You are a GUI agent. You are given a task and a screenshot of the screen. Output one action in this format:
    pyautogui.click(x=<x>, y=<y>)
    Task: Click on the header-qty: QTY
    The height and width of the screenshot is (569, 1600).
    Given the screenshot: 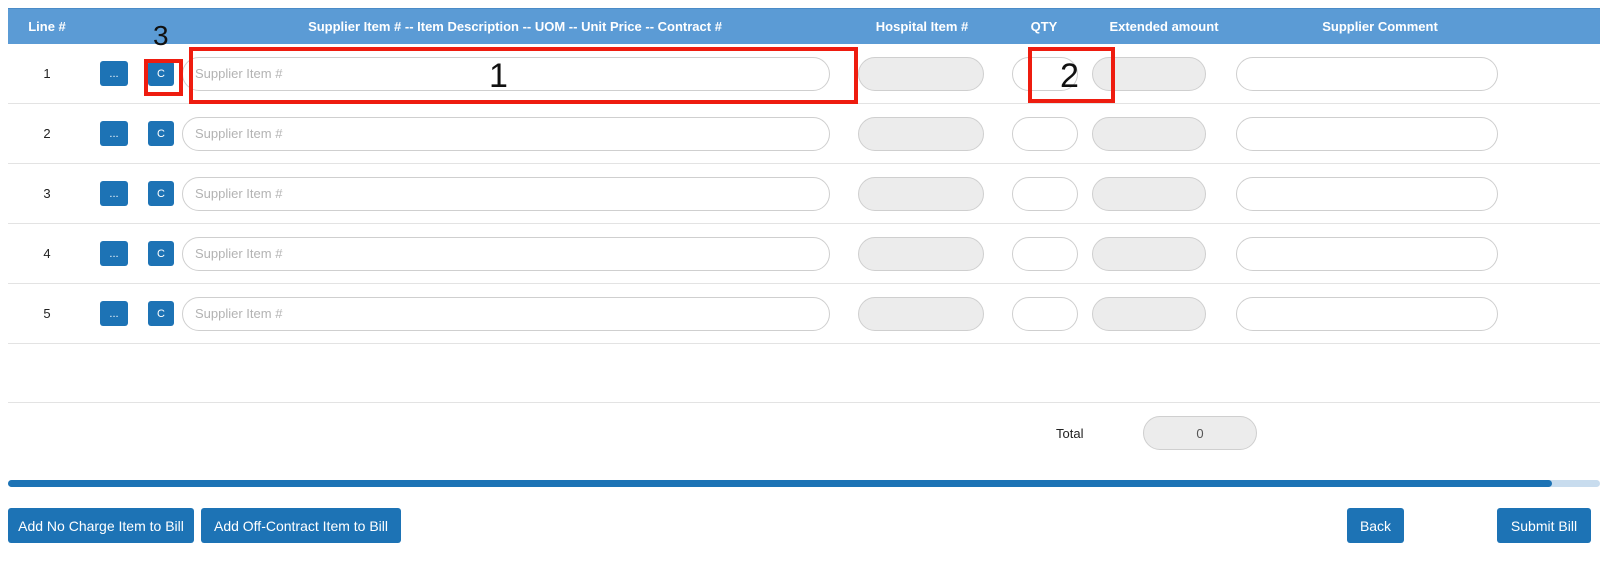 What is the action you would take?
    pyautogui.click(x=1044, y=26)
    